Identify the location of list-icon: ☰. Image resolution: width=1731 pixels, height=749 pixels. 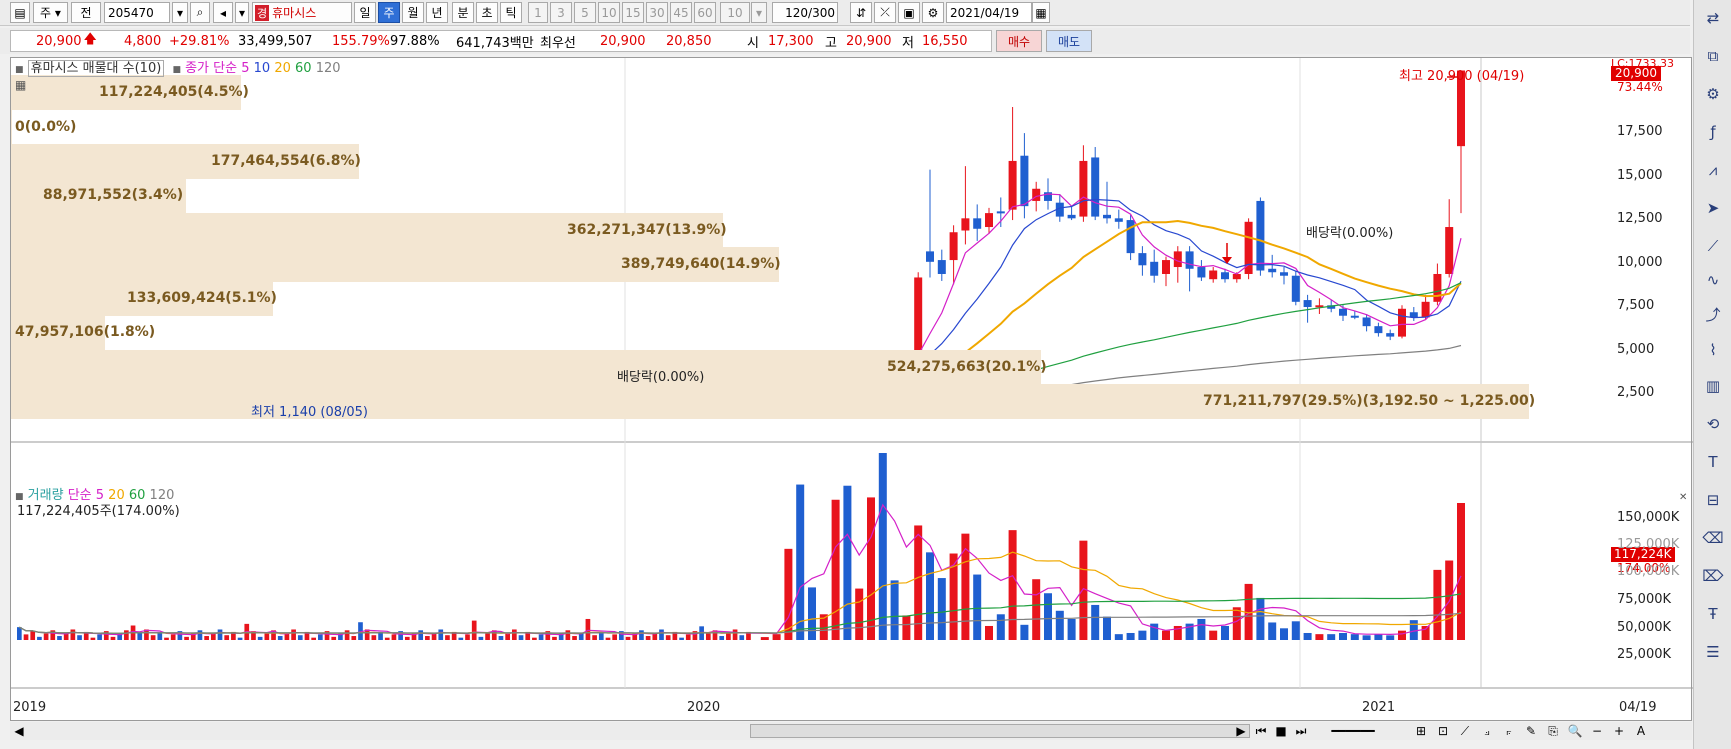
(1713, 652).